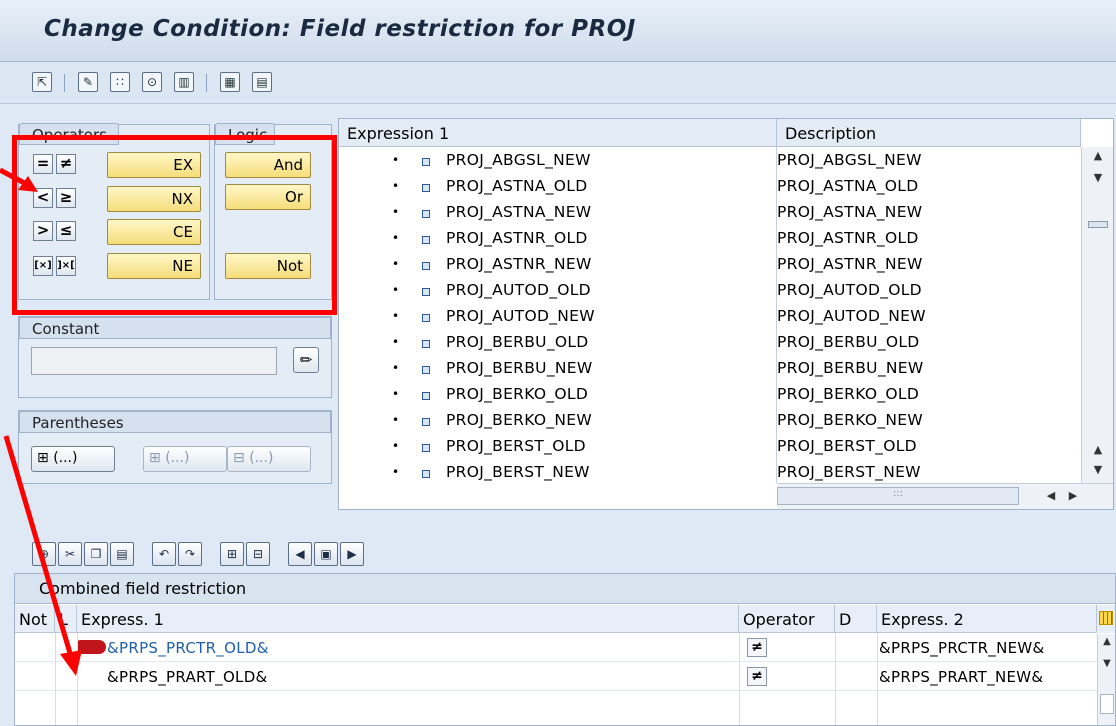 Image resolution: width=1116 pixels, height=726 pixels. I want to click on ex-button: EX, so click(154, 165).